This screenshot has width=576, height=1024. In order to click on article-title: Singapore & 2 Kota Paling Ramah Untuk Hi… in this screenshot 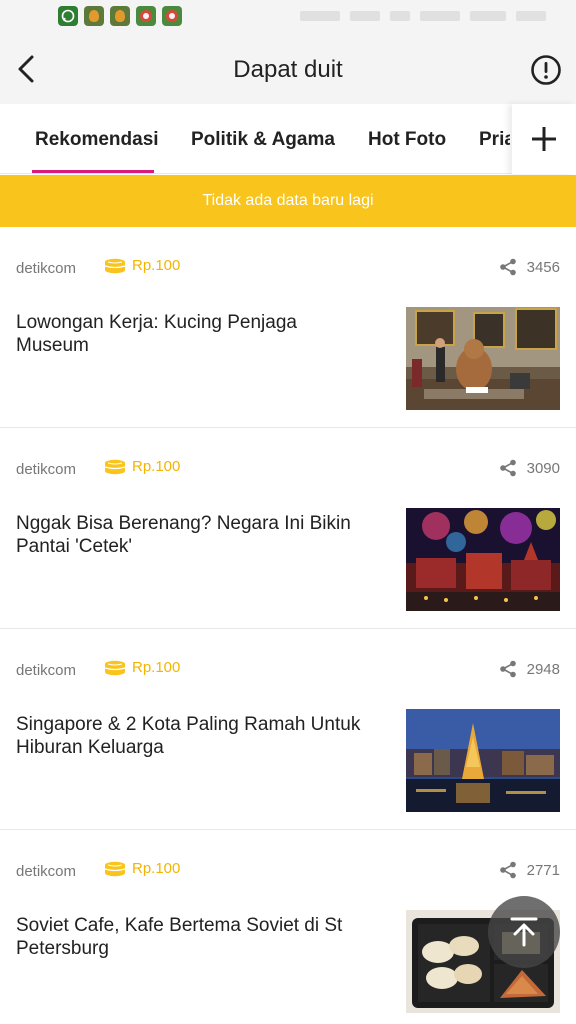, I will do `click(191, 736)`.